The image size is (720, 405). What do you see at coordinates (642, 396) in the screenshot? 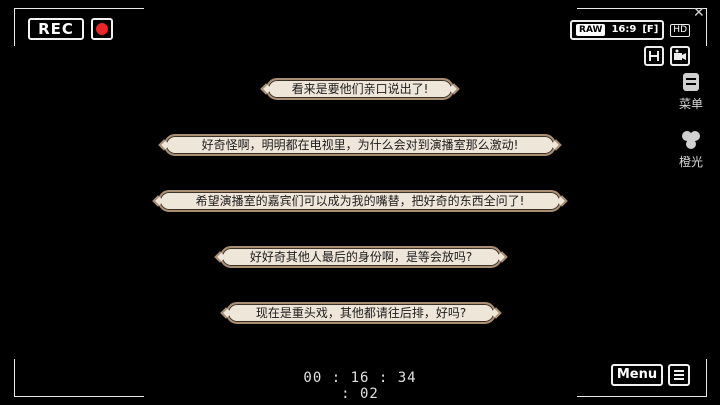
I see `frame-corner-bottom-right` at bounding box center [642, 396].